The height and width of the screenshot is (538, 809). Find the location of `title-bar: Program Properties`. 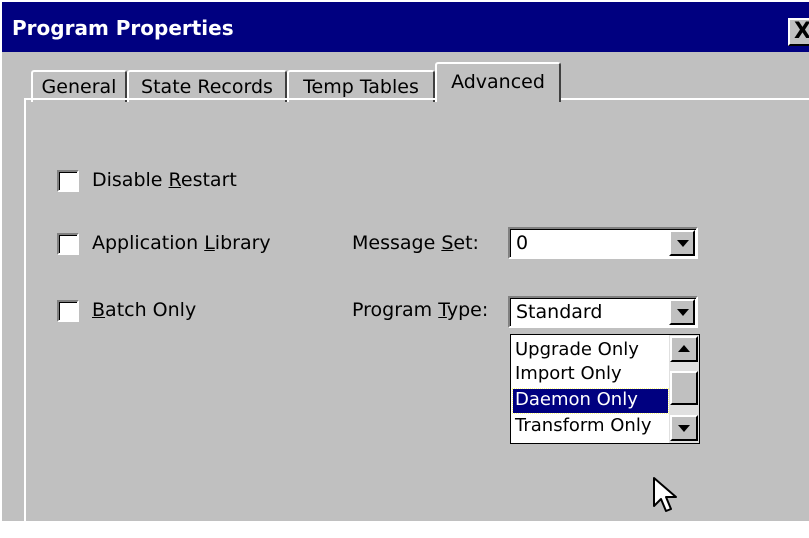

title-bar: Program Properties is located at coordinates (405, 27).